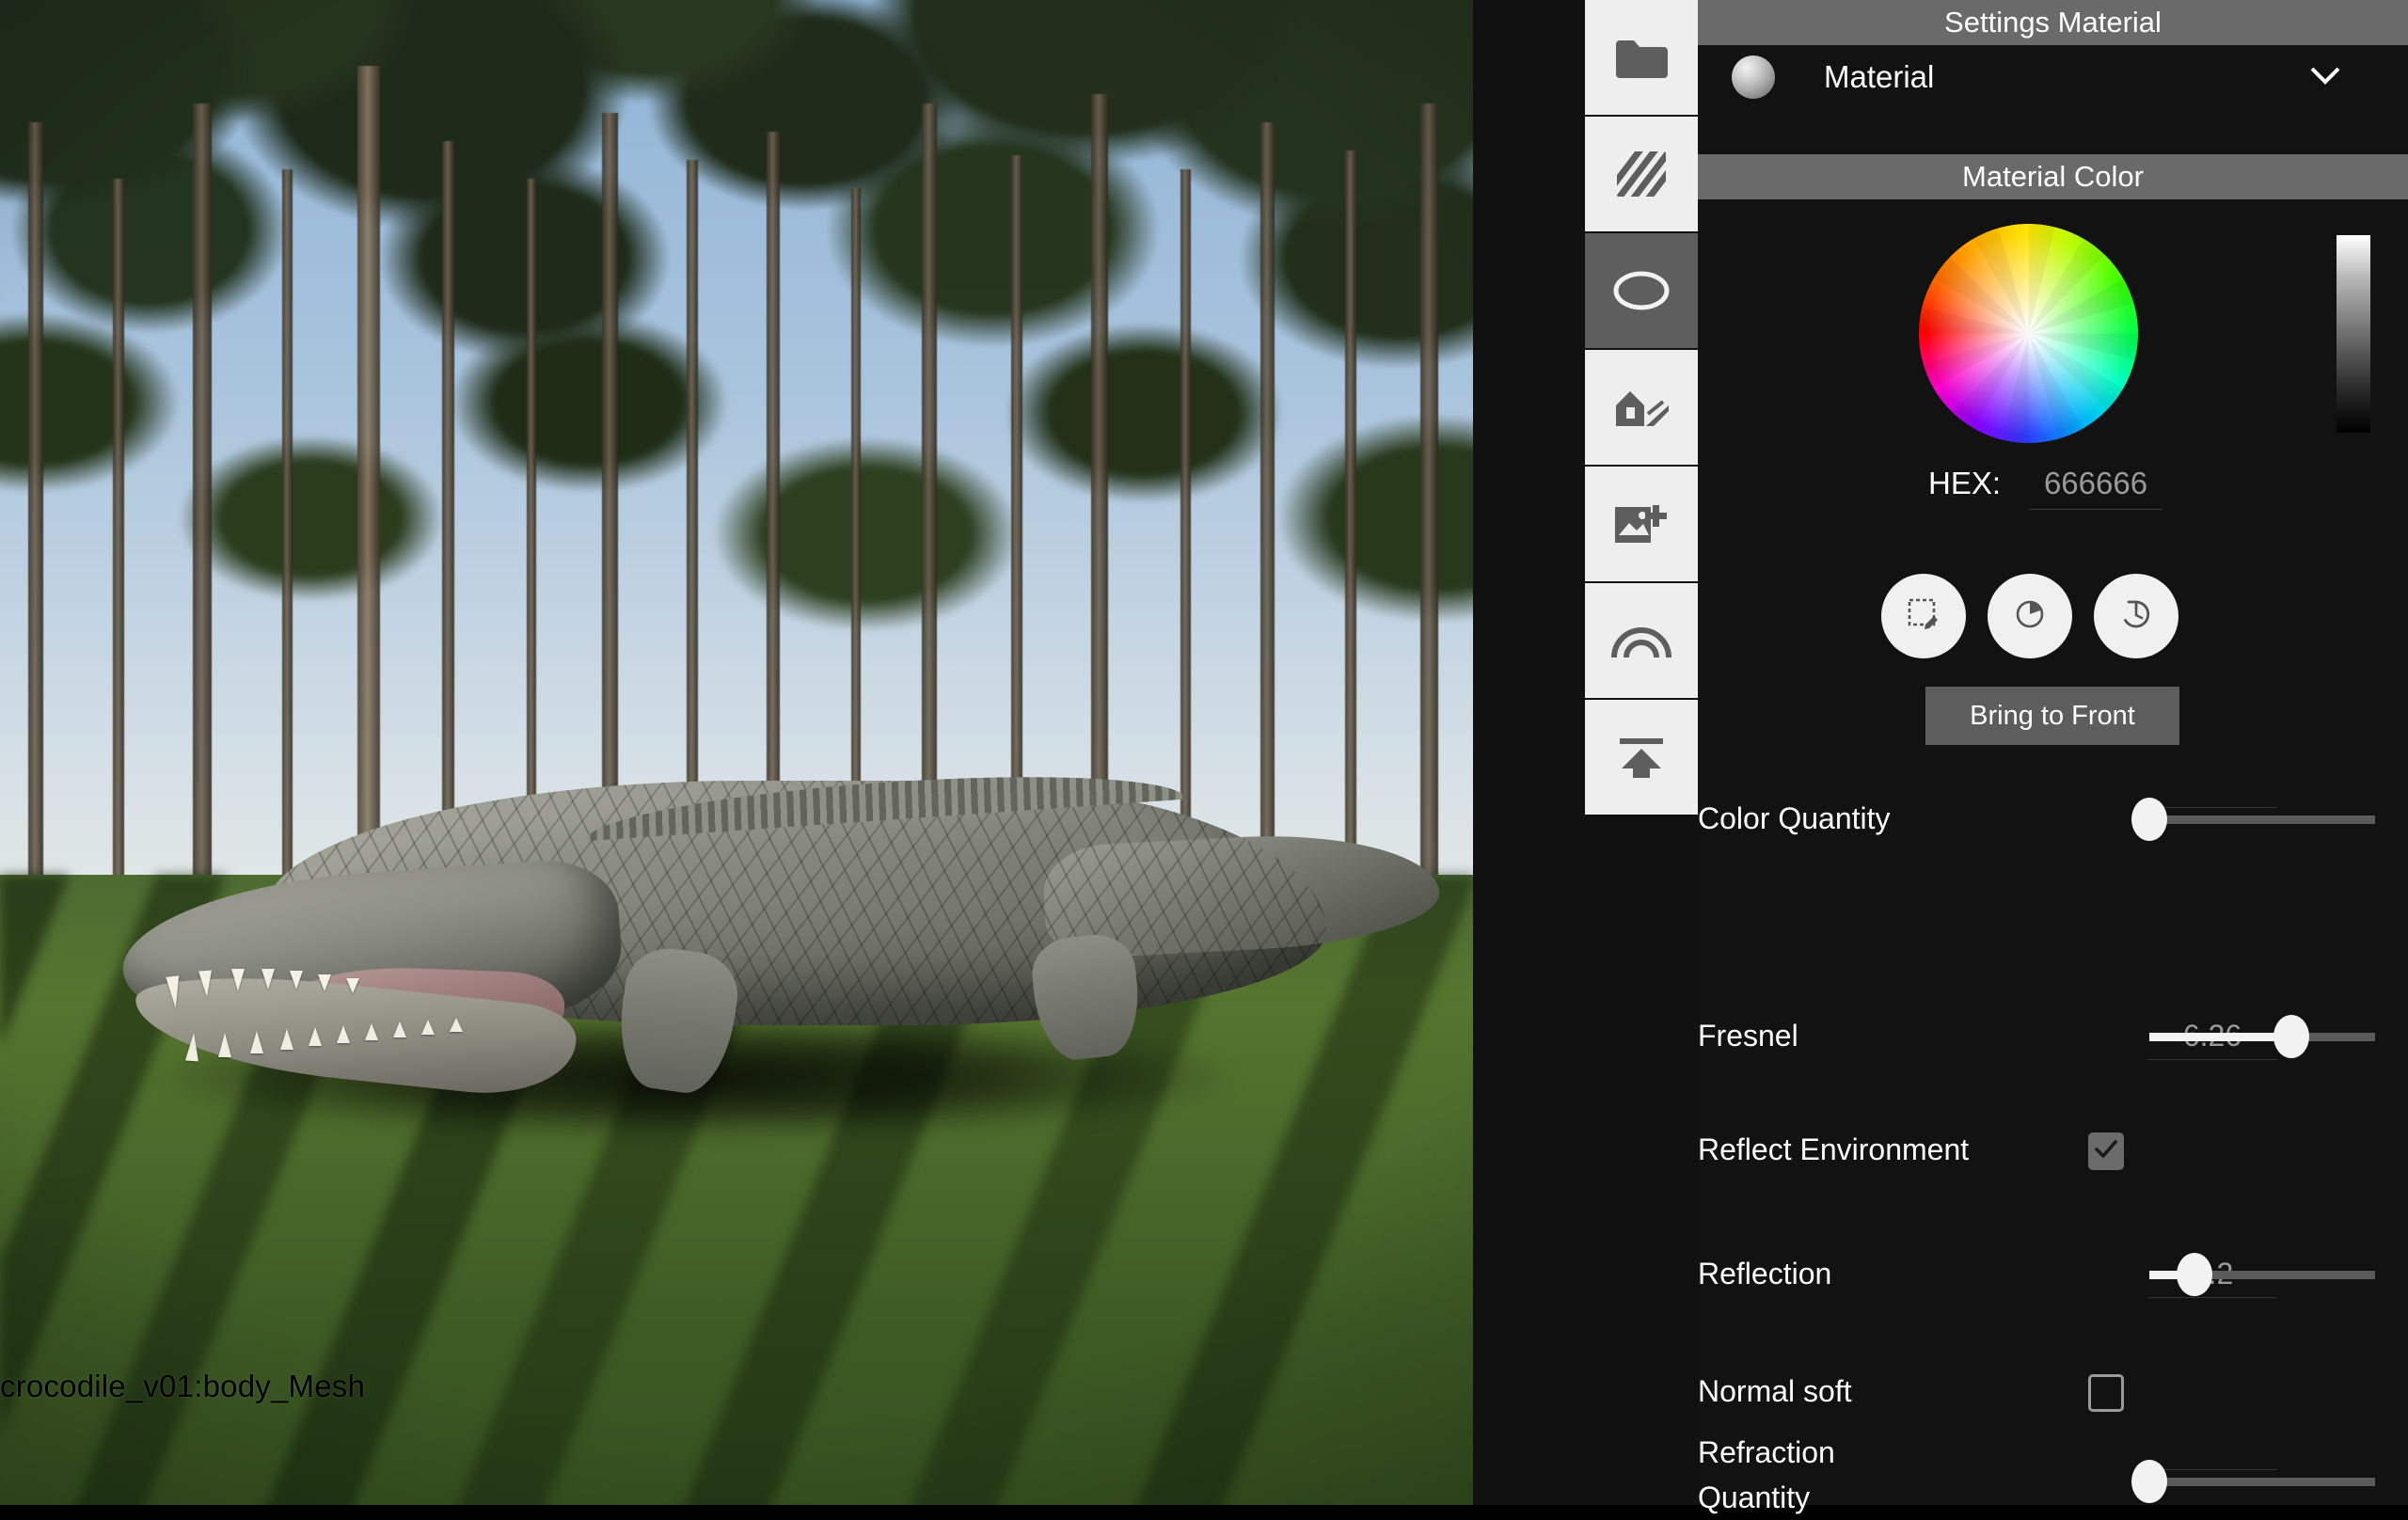 The height and width of the screenshot is (1520, 2408). I want to click on marquee-pencil-icon, so click(1924, 616).